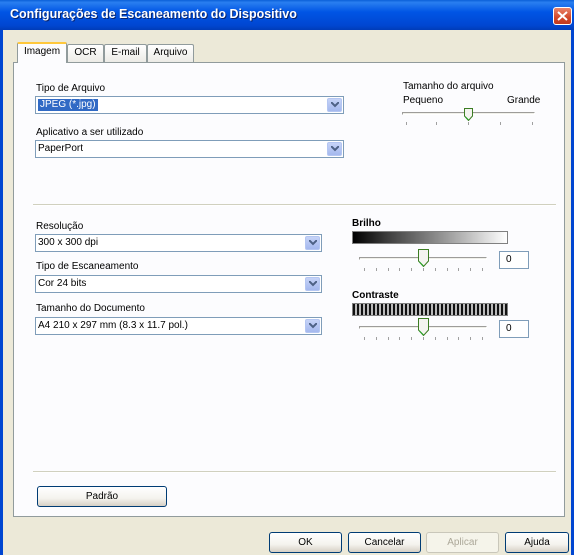  Describe the element at coordinates (514, 260) in the screenshot. I see `brightness-input: 0` at that location.